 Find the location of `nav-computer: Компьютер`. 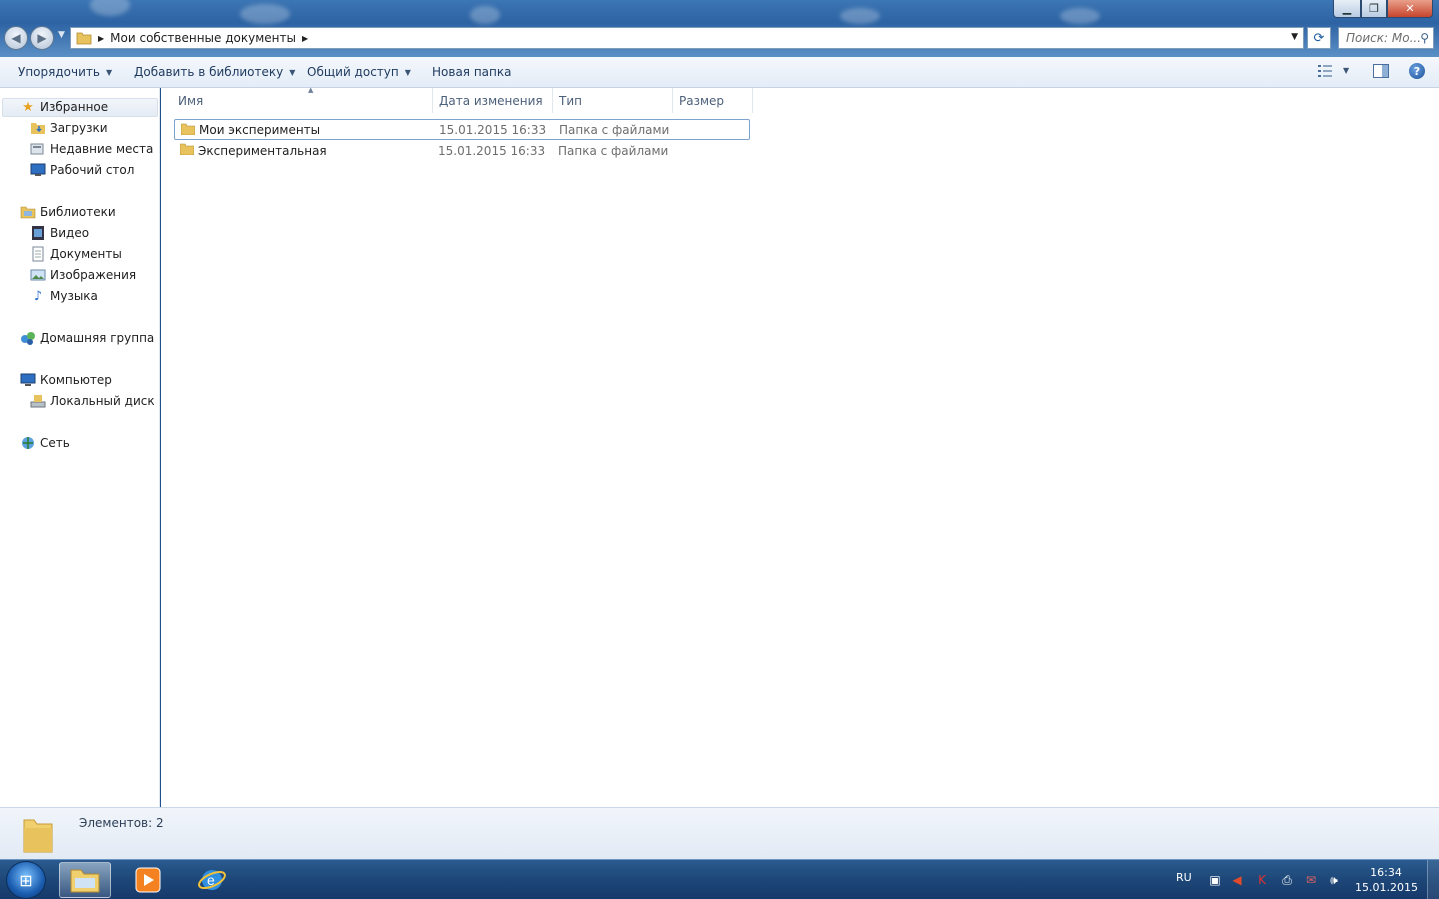

nav-computer: Компьютер is located at coordinates (66, 380).